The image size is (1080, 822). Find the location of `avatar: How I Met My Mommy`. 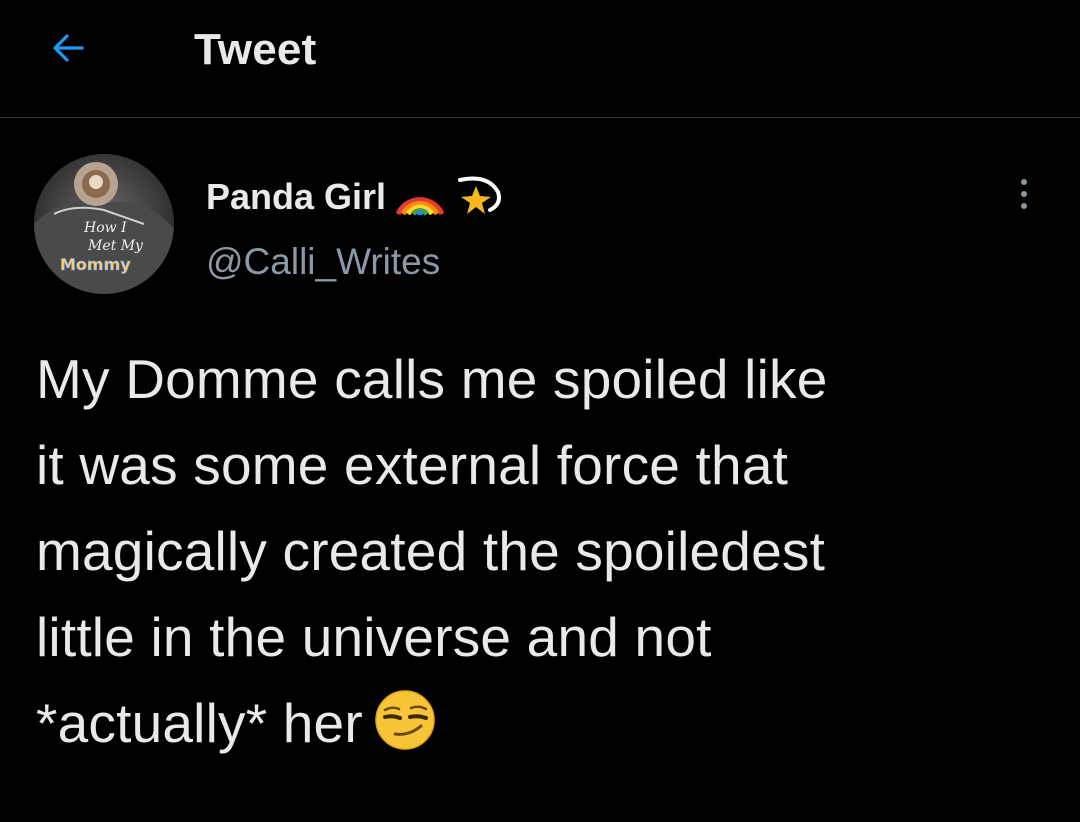

avatar: How I Met My Mommy is located at coordinates (104, 224).